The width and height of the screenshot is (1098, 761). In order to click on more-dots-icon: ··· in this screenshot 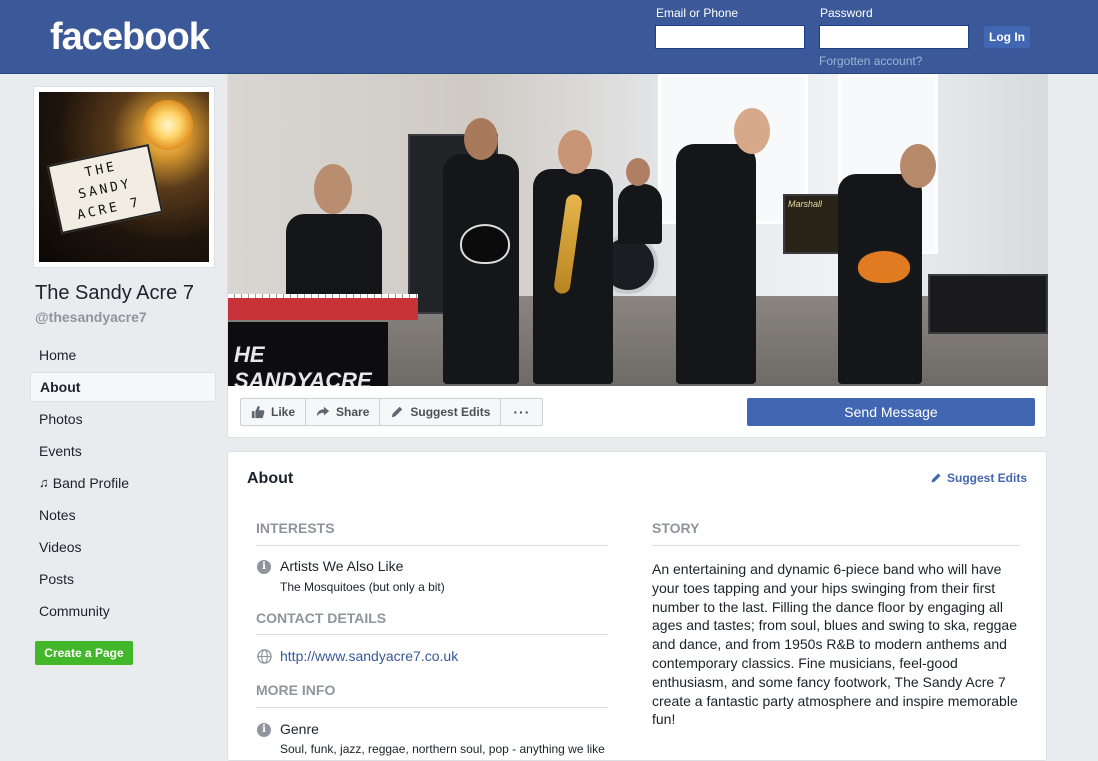, I will do `click(522, 412)`.